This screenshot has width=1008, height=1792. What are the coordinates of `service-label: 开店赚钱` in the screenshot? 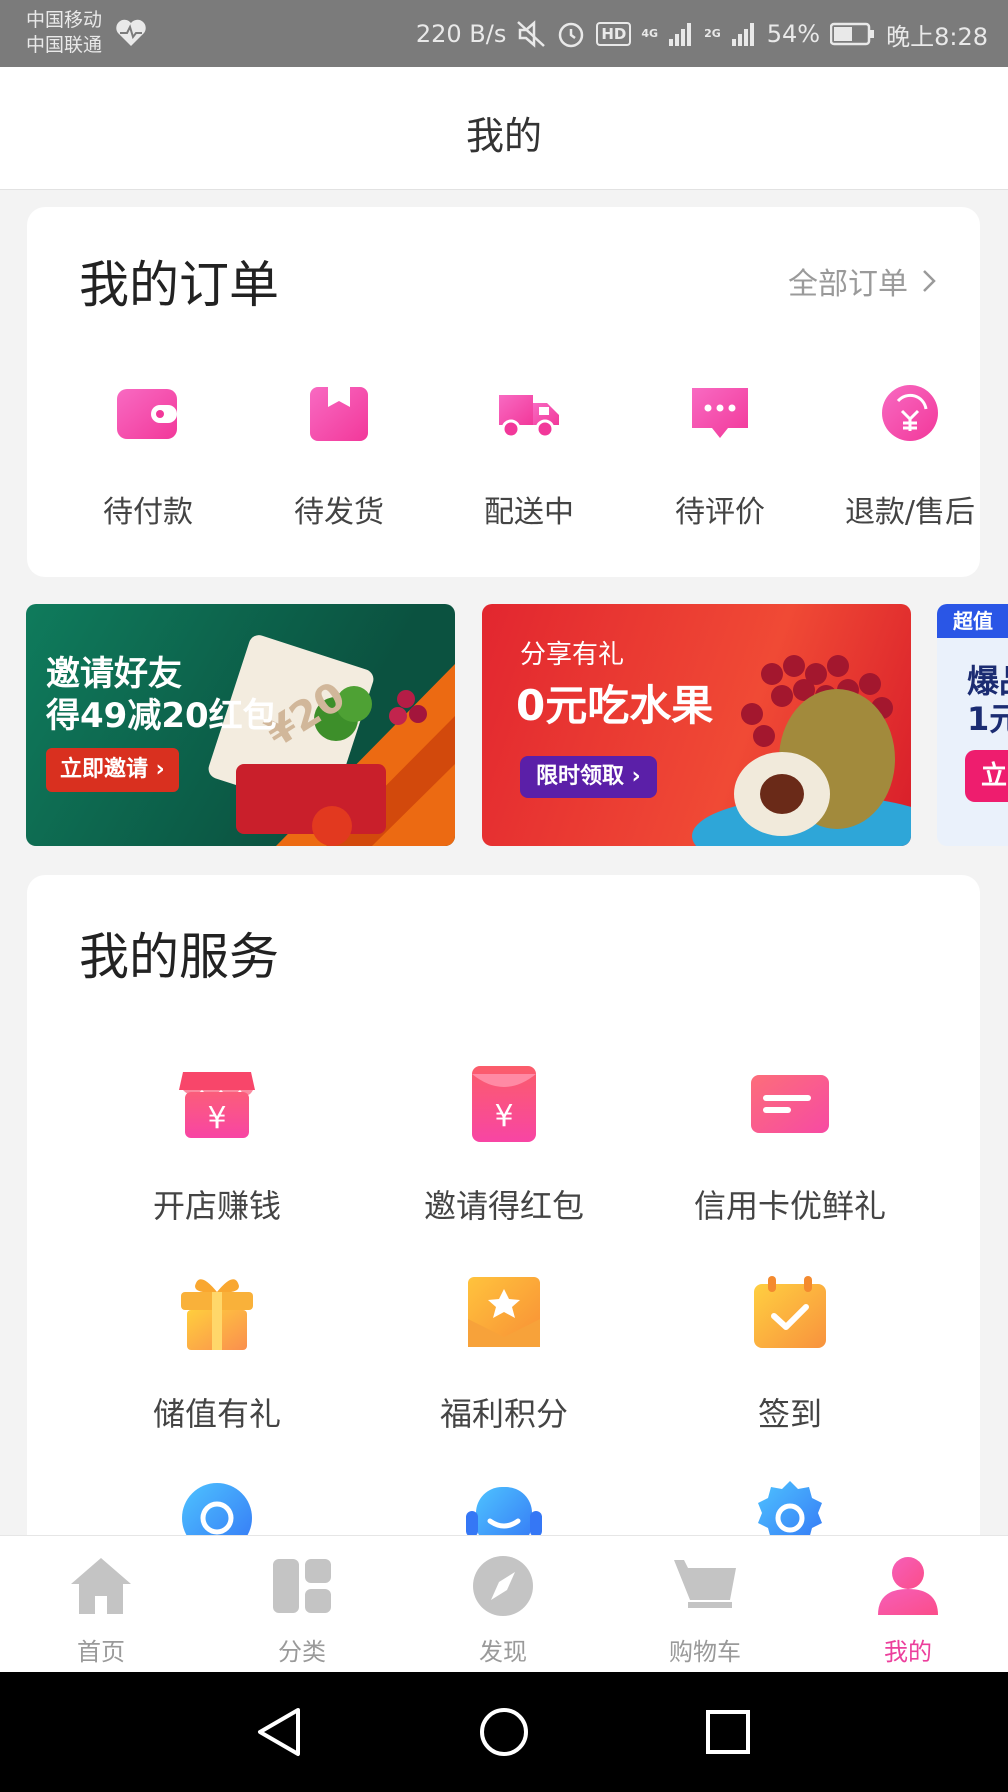 It's located at (216, 1206).